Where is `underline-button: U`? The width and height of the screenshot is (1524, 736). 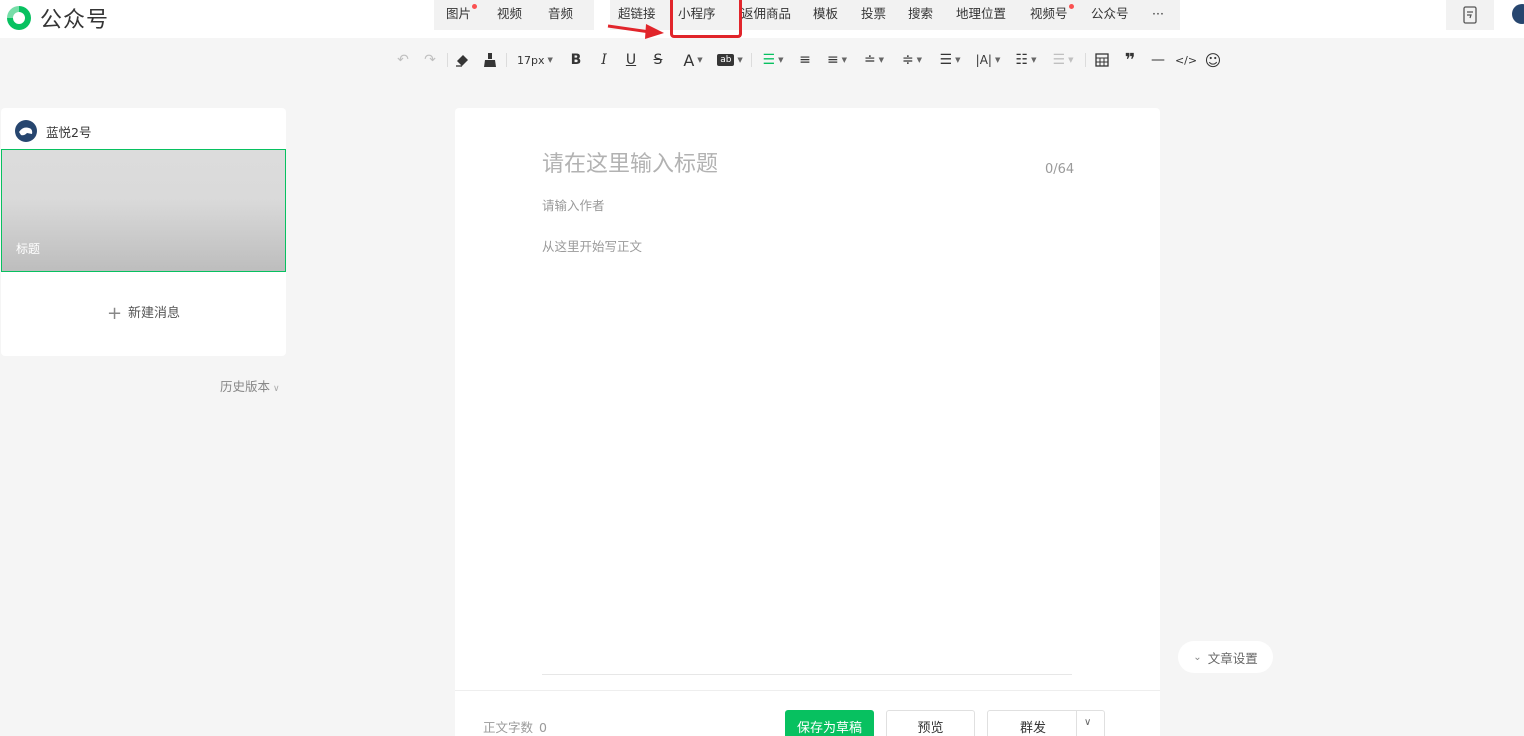 underline-button: U is located at coordinates (631, 60).